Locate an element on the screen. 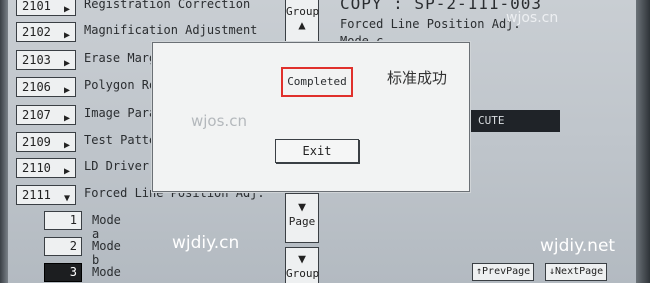 The width and height of the screenshot is (650, 283). code-text: 2106 is located at coordinates (36, 87).